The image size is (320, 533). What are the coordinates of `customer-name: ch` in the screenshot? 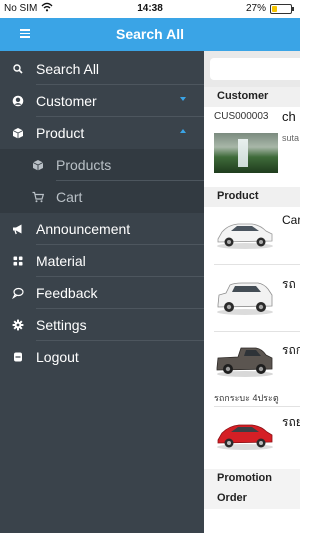 It's located at (289, 116).